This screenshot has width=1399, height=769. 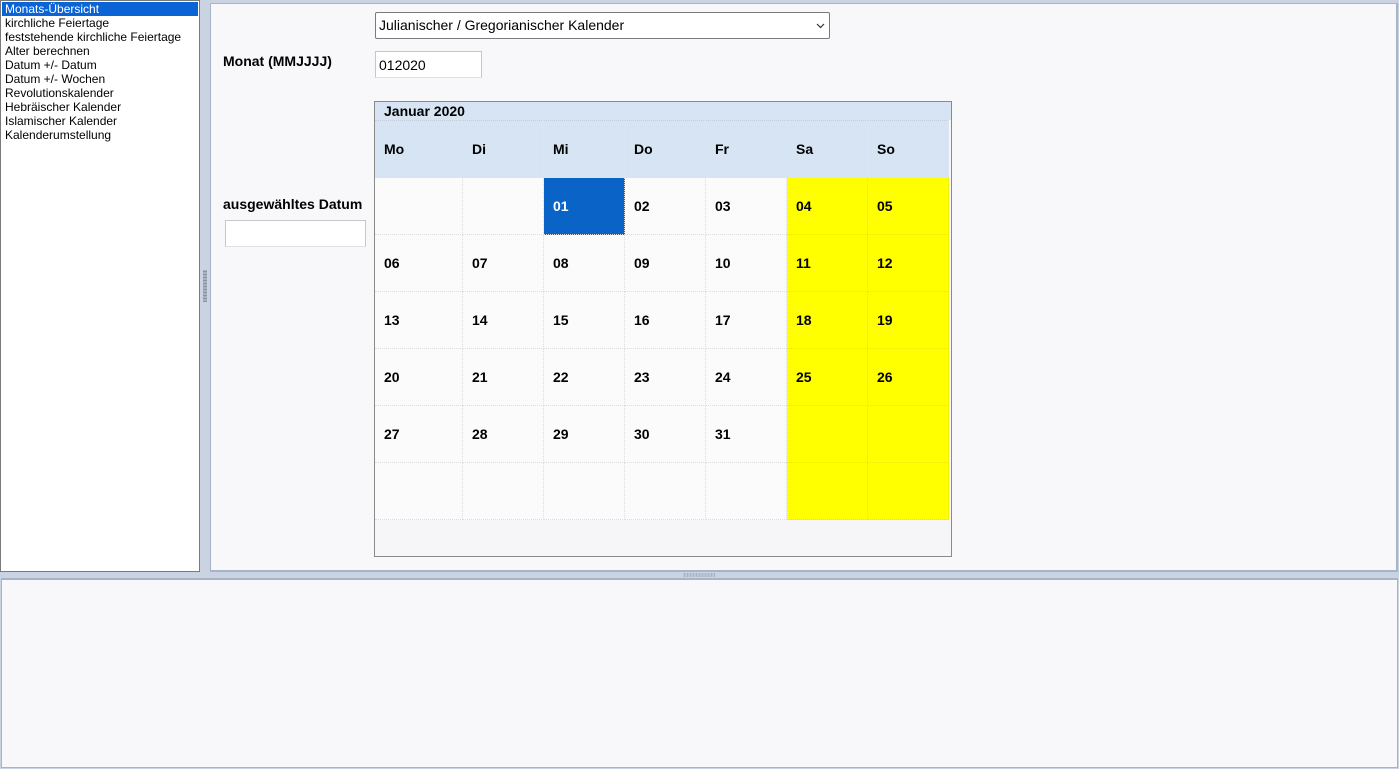 What do you see at coordinates (584, 377) in the screenshot?
I see `calendar-day-22: 22` at bounding box center [584, 377].